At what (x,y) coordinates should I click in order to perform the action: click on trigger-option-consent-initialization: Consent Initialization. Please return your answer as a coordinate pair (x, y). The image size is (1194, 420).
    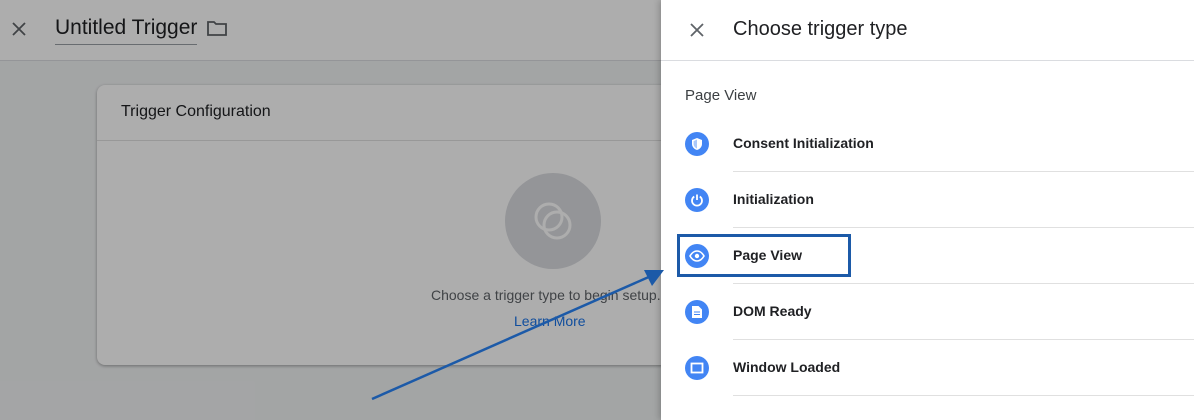
    Looking at the image, I should click on (939, 144).